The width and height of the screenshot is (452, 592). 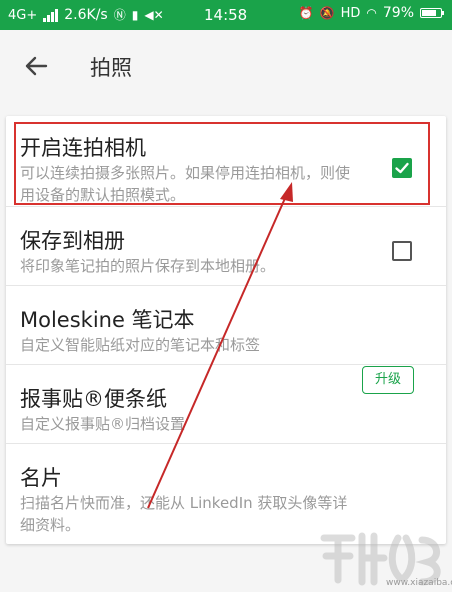 I want to click on save-to-album-checkbox, so click(x=402, y=251).